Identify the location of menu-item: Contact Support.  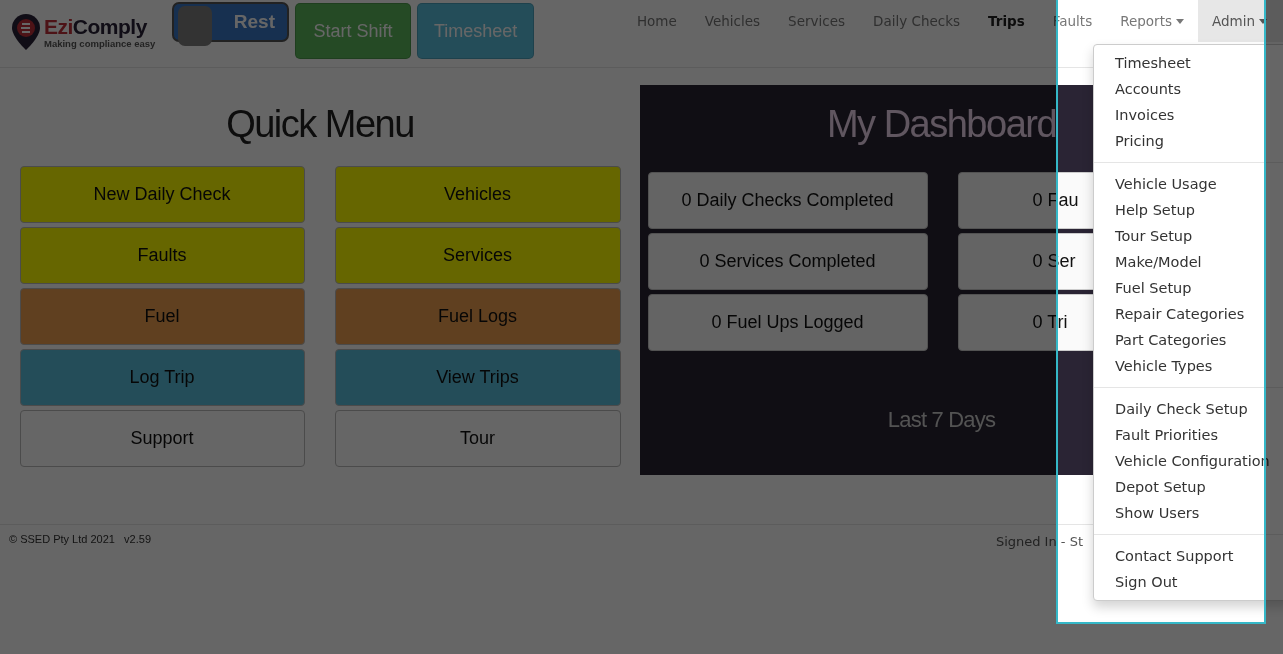
(1188, 556).